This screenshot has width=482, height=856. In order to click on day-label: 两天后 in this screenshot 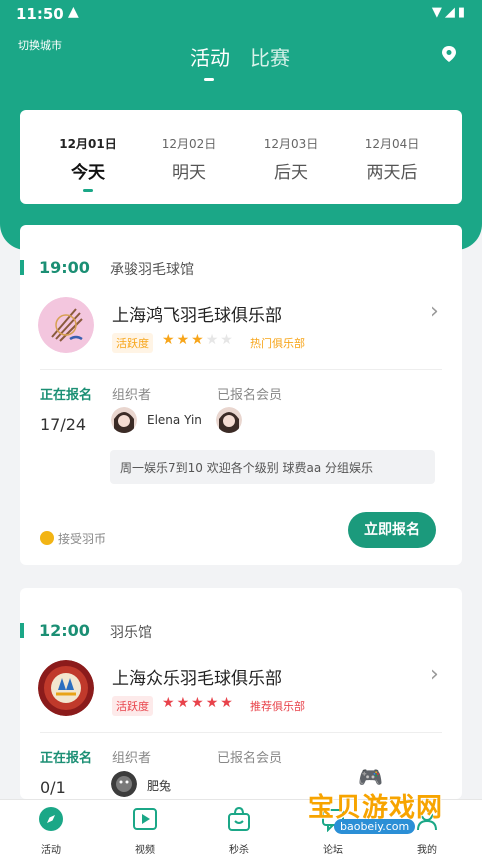, I will do `click(392, 173)`.